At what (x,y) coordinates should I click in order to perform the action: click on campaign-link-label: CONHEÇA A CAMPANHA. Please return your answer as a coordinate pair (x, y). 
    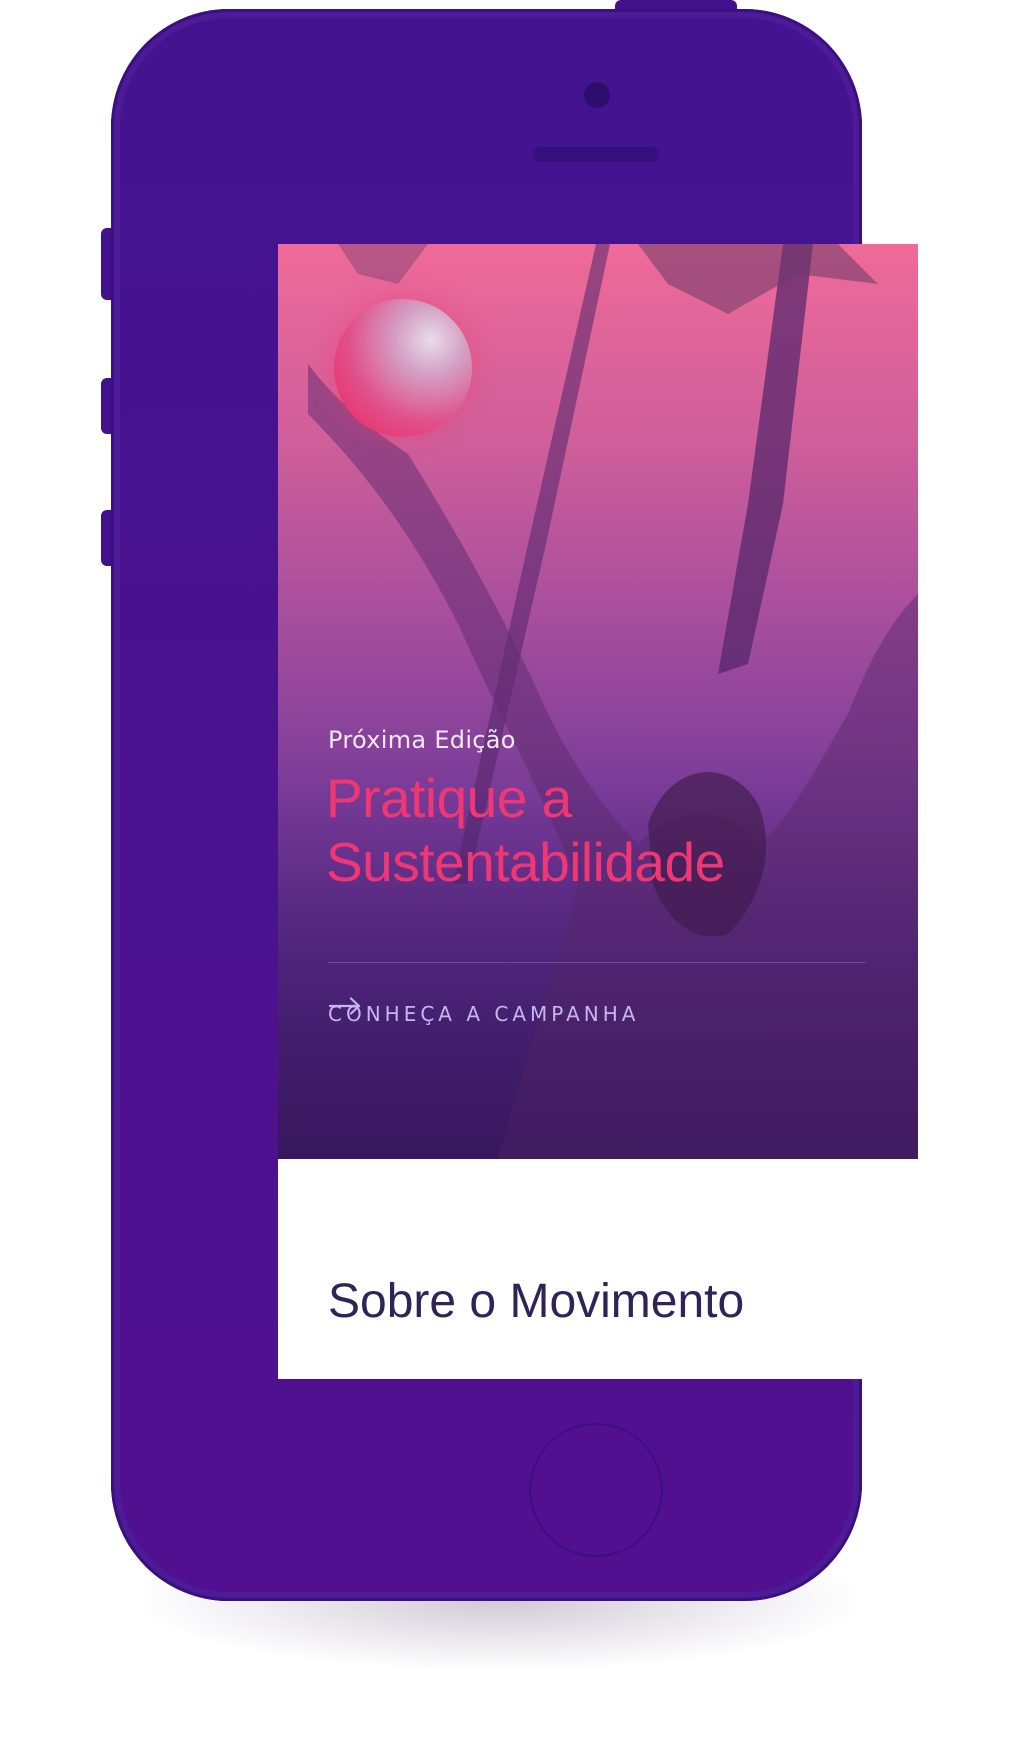
    Looking at the image, I should click on (484, 1014).